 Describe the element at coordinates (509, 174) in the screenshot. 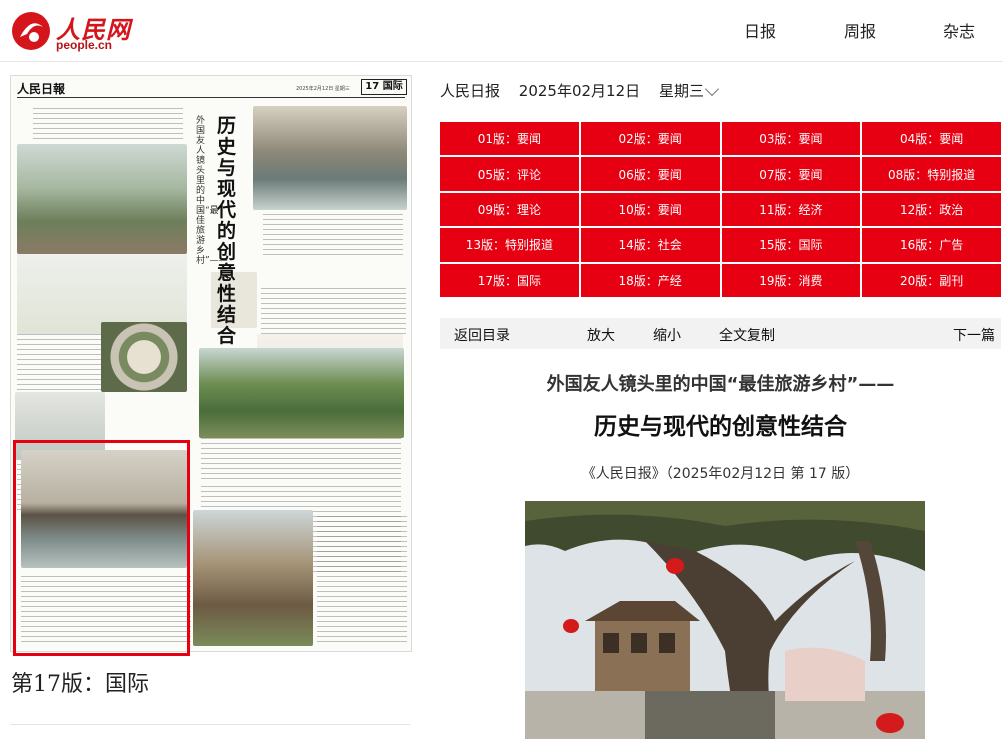

I see `edition-link-05: 05版：评论` at that location.